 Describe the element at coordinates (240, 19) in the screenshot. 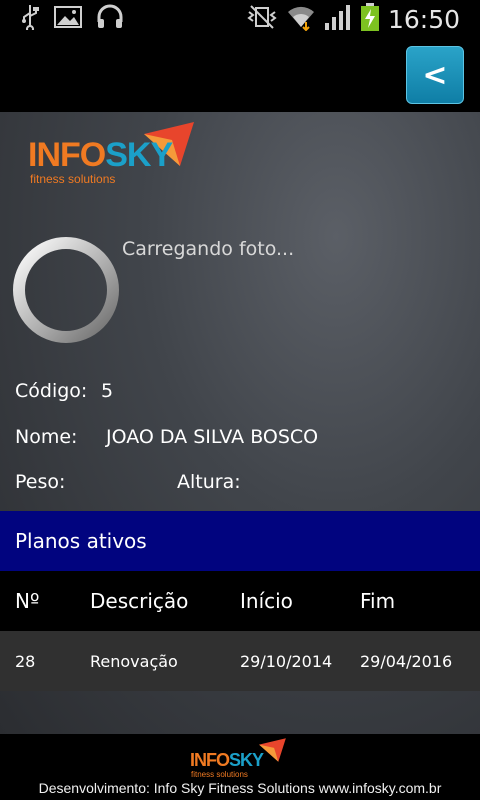

I see `status-bar: 16:50` at that location.